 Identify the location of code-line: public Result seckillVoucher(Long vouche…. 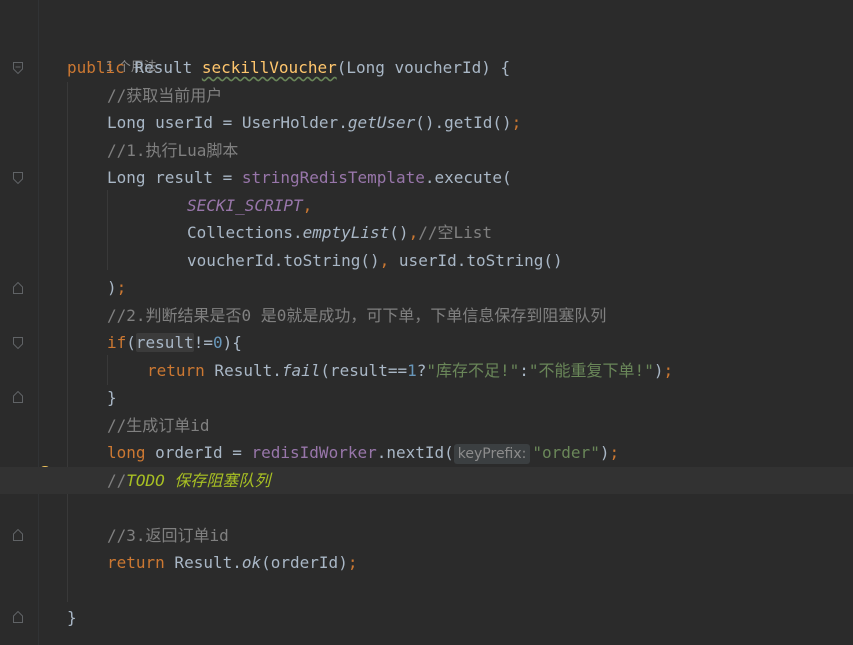
(460, 67).